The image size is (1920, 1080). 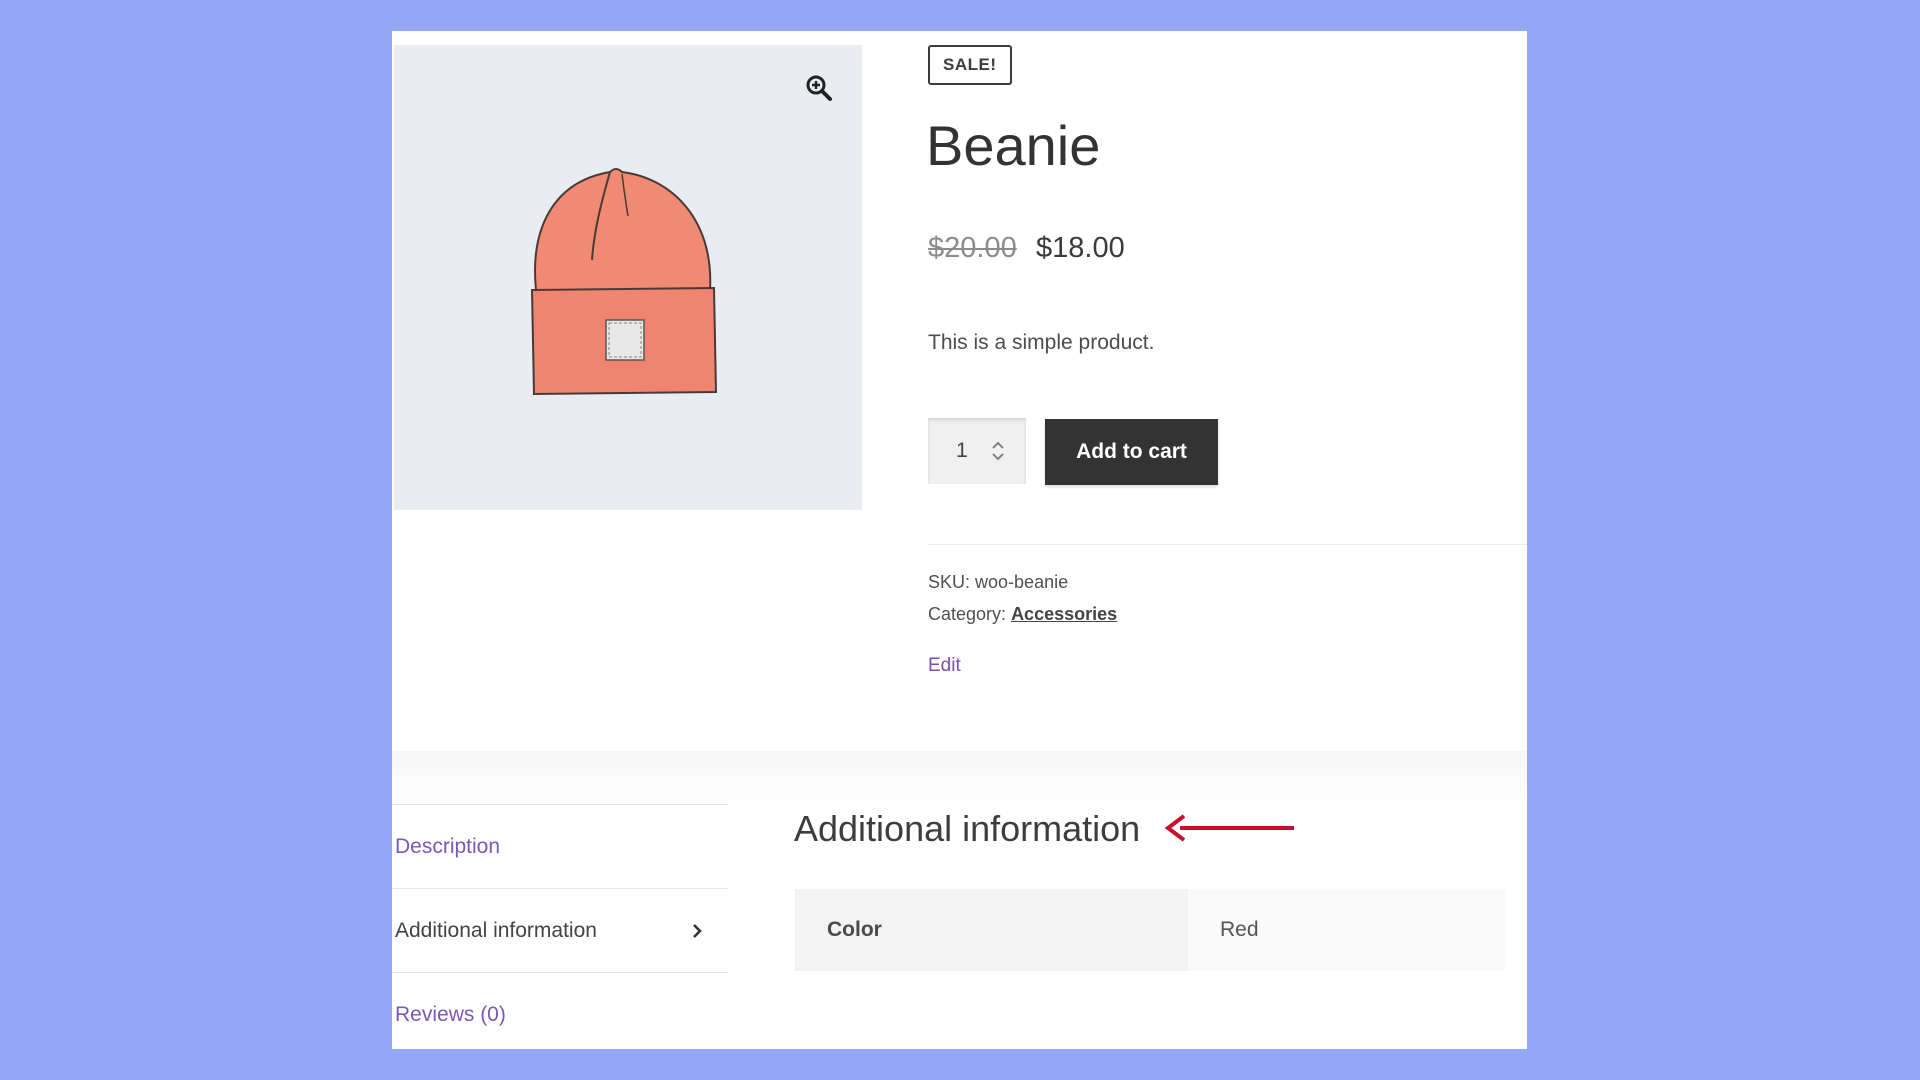 I want to click on additional-information-heading: Additional information, so click(x=967, y=828).